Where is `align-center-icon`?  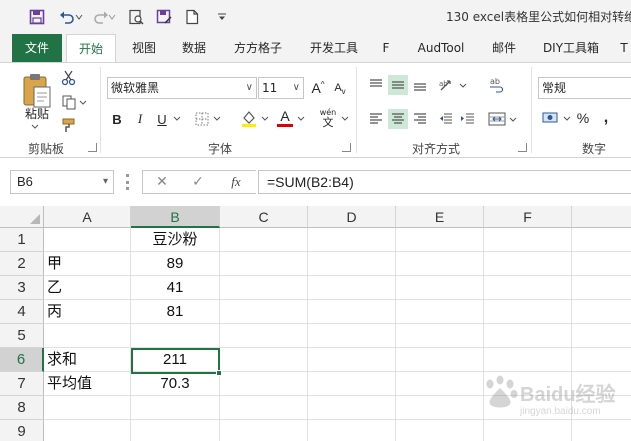 align-center-icon is located at coordinates (398, 119).